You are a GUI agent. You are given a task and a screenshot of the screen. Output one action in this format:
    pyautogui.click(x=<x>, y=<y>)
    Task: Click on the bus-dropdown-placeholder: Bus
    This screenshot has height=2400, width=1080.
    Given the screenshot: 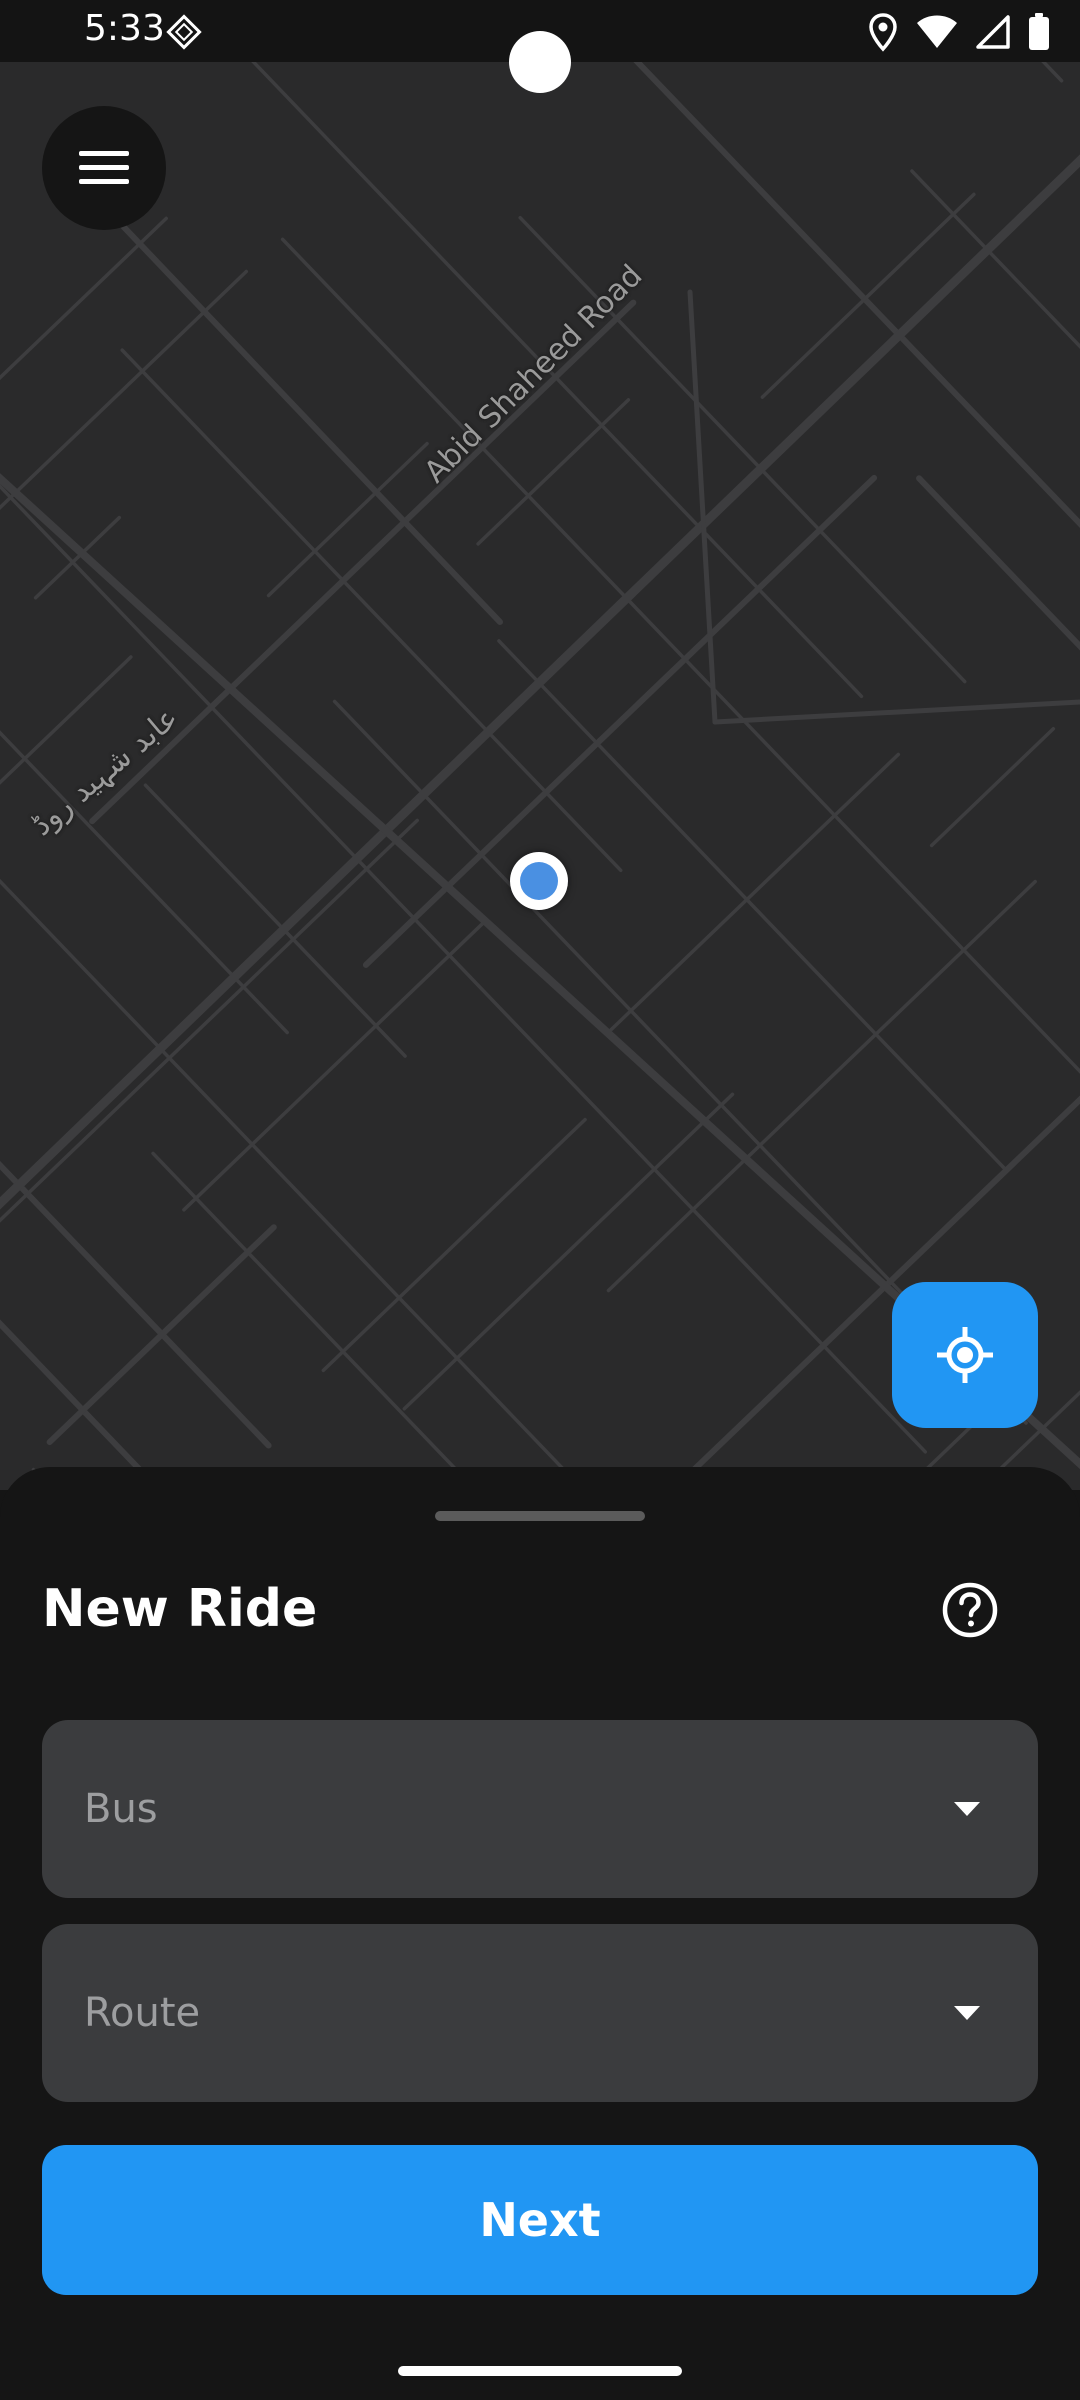 What is the action you would take?
    pyautogui.click(x=121, y=1809)
    